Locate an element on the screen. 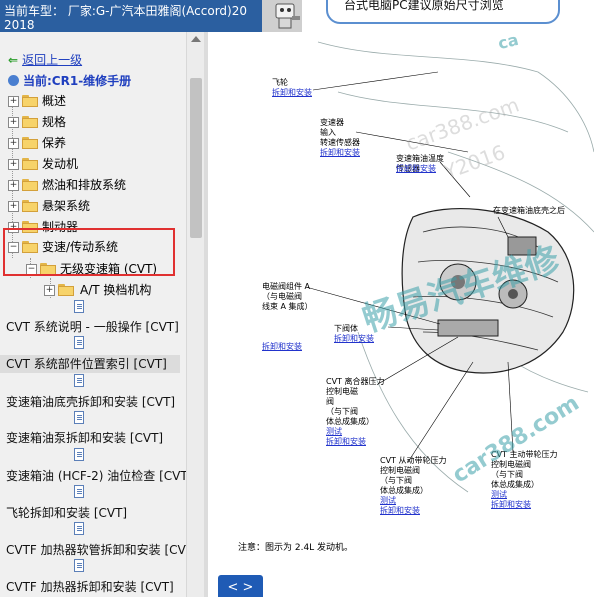 Image resolution: width=594 pixels, height=597 pixels. header-bar: 当前车型： 厂家:G-广汽本田雅阁(Accord)20 2018 is located at coordinates (131, 16).